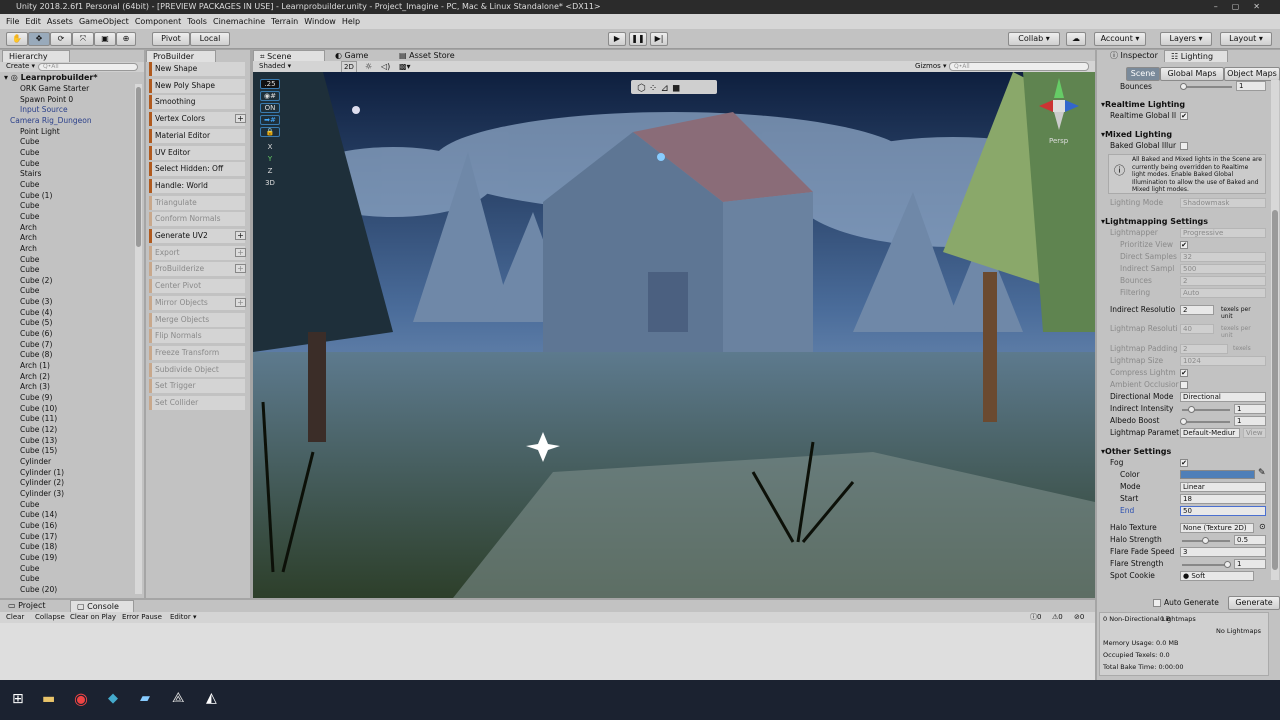 This screenshot has height=720, width=1280. What do you see at coordinates (183, 617) in the screenshot?
I see `console-editor-dropdown: Editor ▾` at bounding box center [183, 617].